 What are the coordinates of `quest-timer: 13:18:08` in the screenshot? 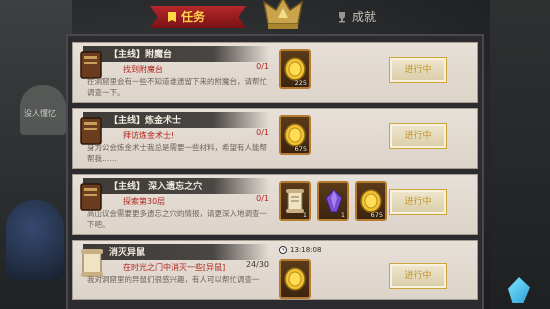 It's located at (300, 250).